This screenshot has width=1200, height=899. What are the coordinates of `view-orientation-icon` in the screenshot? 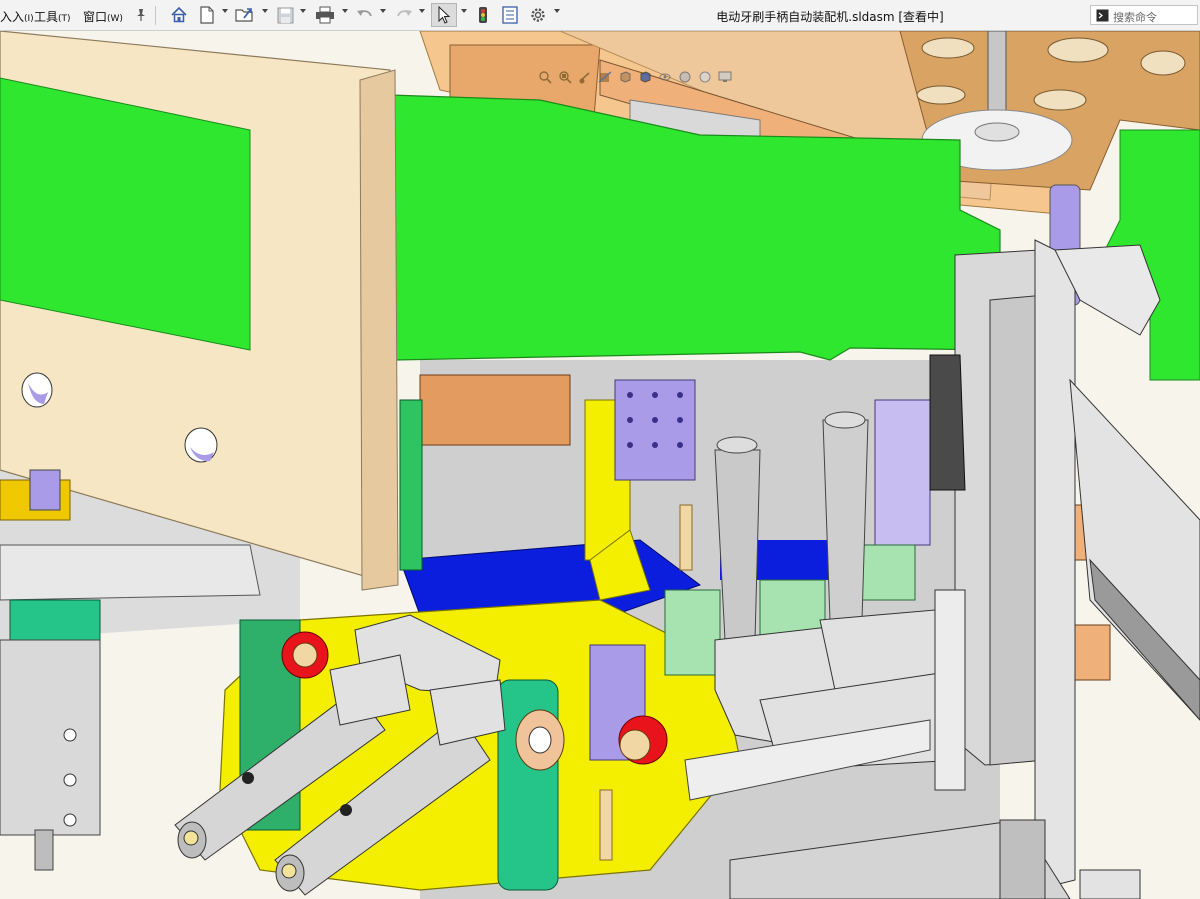 It's located at (625, 77).